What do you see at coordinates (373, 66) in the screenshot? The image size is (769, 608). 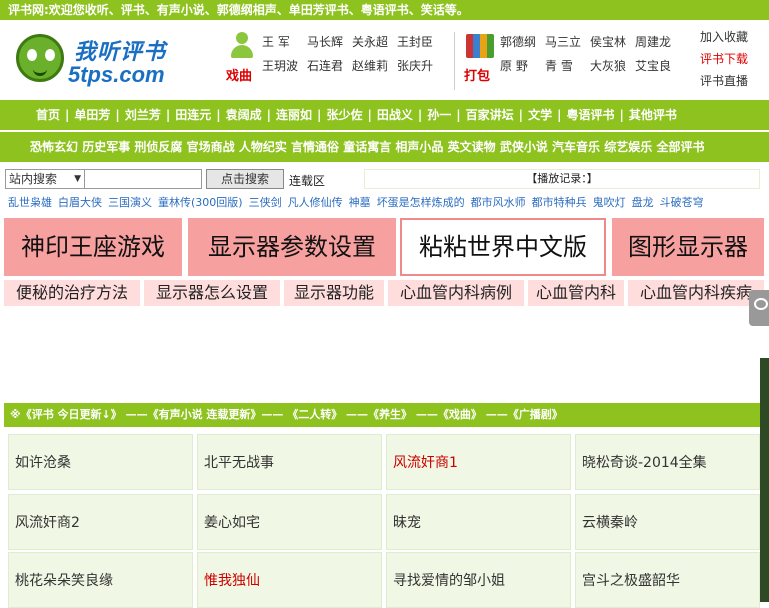 I see `artist-link: 赵维莉` at bounding box center [373, 66].